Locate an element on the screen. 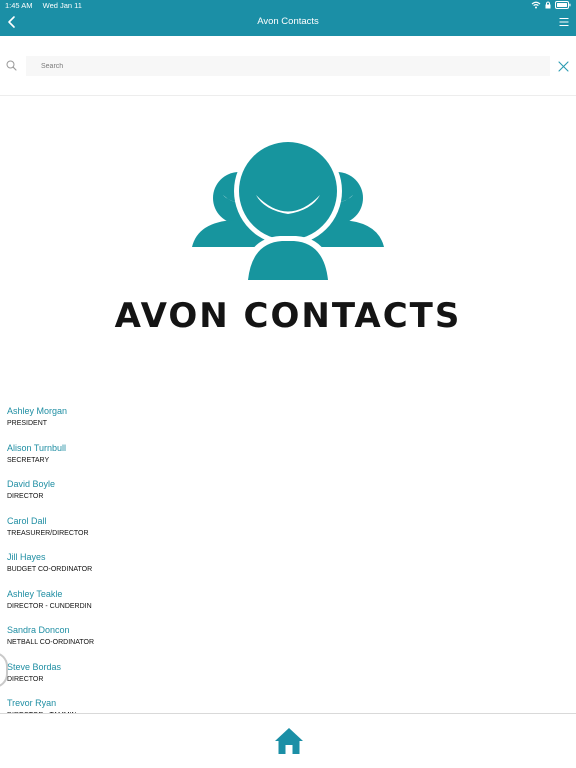 The width and height of the screenshot is (576, 768). status-date: Wed Jan 11 is located at coordinates (62, 5).